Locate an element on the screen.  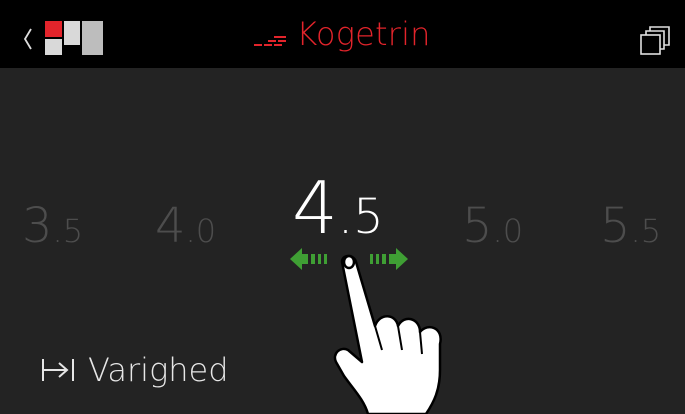
copy-windows-icon is located at coordinates (655, 41).